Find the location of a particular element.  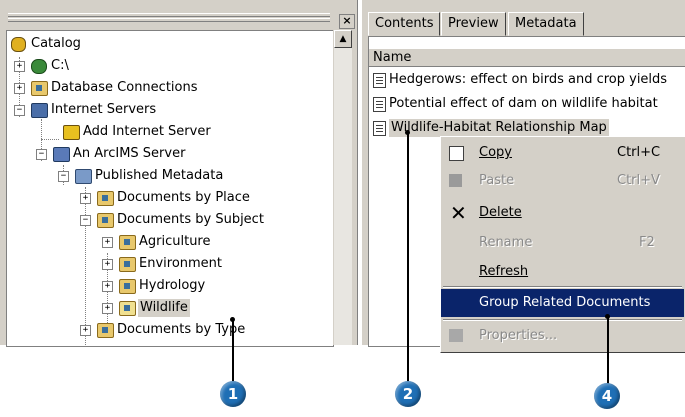

metadata-service-icon is located at coordinates (83, 176).